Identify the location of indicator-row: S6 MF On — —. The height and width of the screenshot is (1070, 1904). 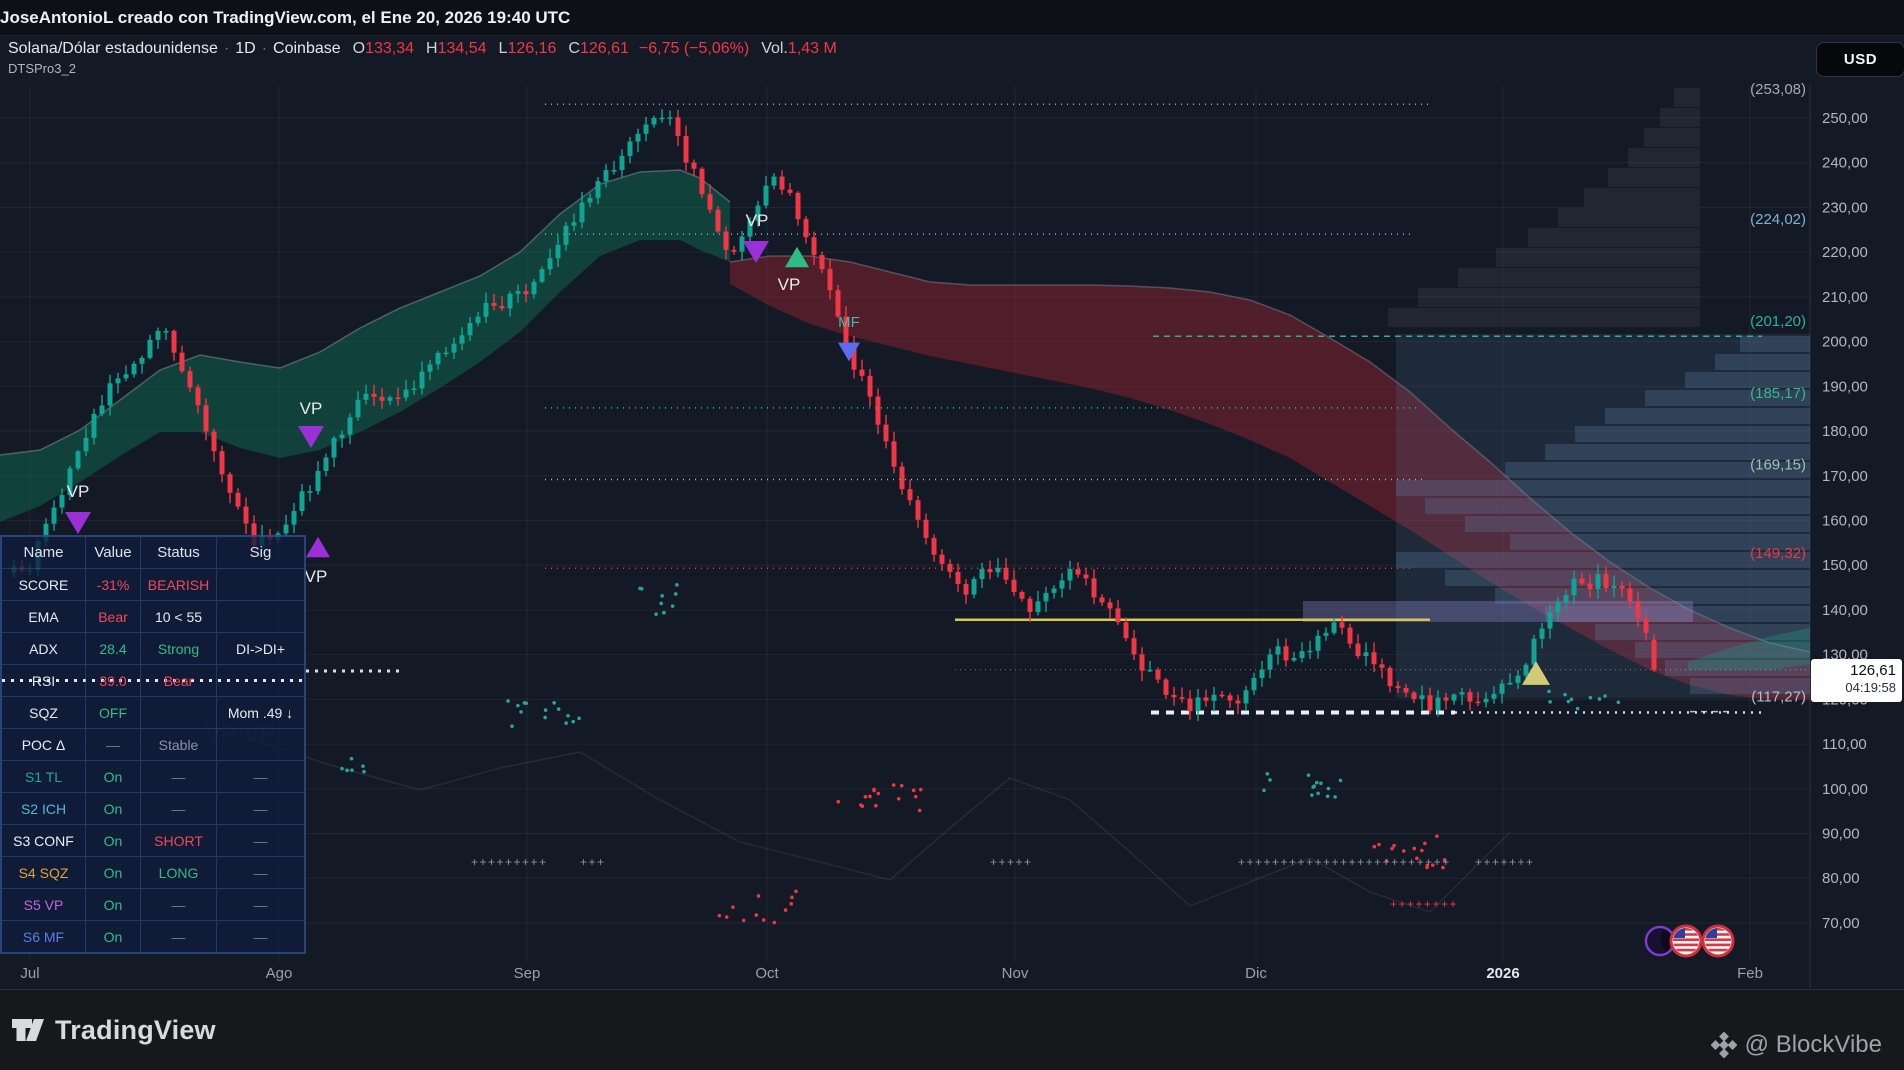
(153, 936).